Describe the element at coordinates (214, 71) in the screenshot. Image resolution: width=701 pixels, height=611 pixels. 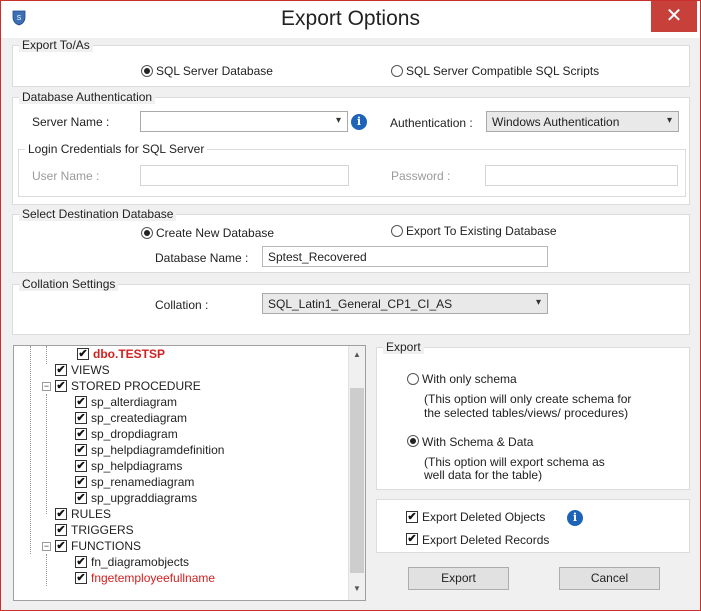
I see `sql-server-database-label: SQL Server Database` at that location.